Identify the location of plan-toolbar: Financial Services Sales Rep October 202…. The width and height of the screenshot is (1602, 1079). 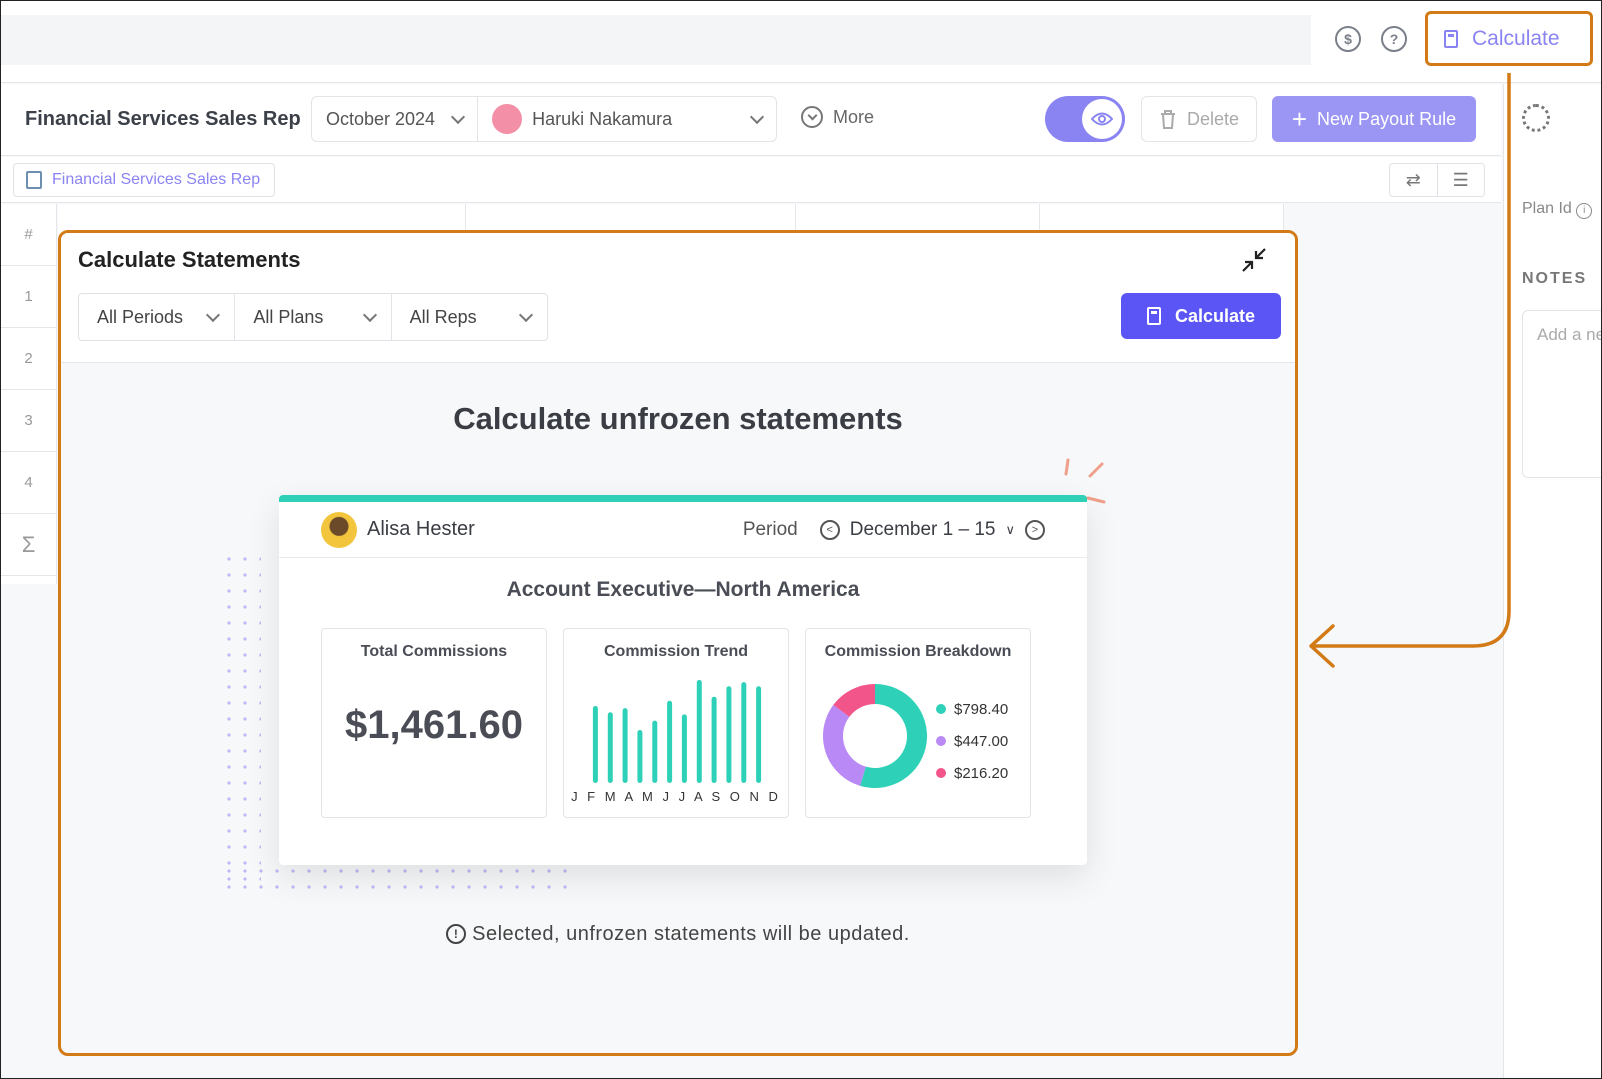
(751, 120).